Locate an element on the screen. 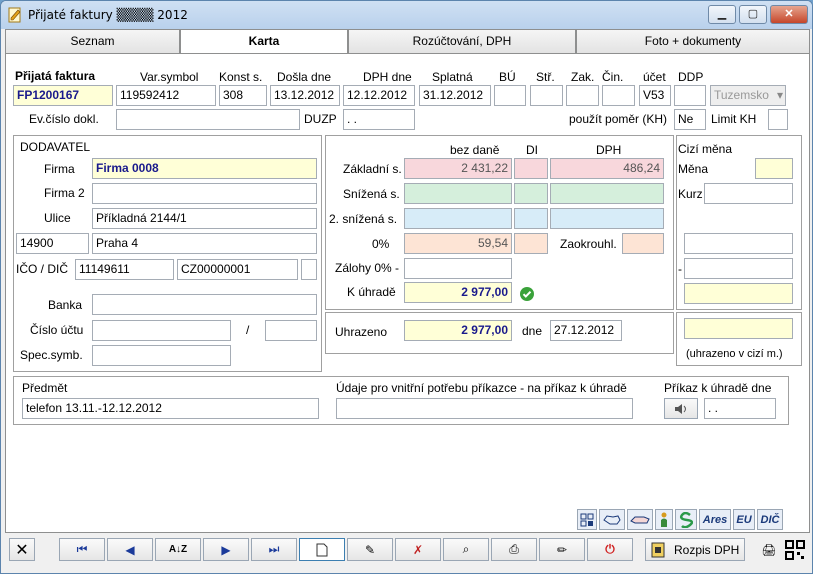 The width and height of the screenshot is (813, 574). ares-button: Ares is located at coordinates (715, 519).